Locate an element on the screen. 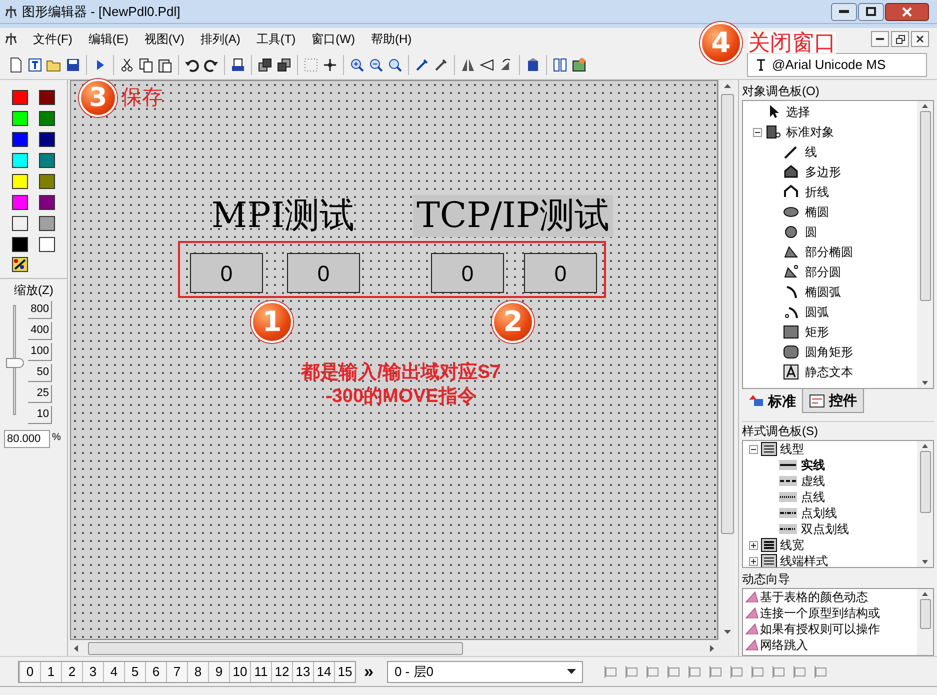 Image resolution: width=937 pixels, height=695 pixels. layer-button: 6 is located at coordinates (155, 672).